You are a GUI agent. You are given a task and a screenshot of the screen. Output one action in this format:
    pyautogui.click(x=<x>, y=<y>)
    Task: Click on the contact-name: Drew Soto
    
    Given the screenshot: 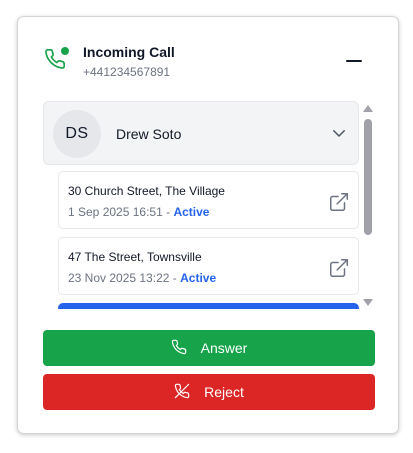 What is the action you would take?
    pyautogui.click(x=149, y=134)
    